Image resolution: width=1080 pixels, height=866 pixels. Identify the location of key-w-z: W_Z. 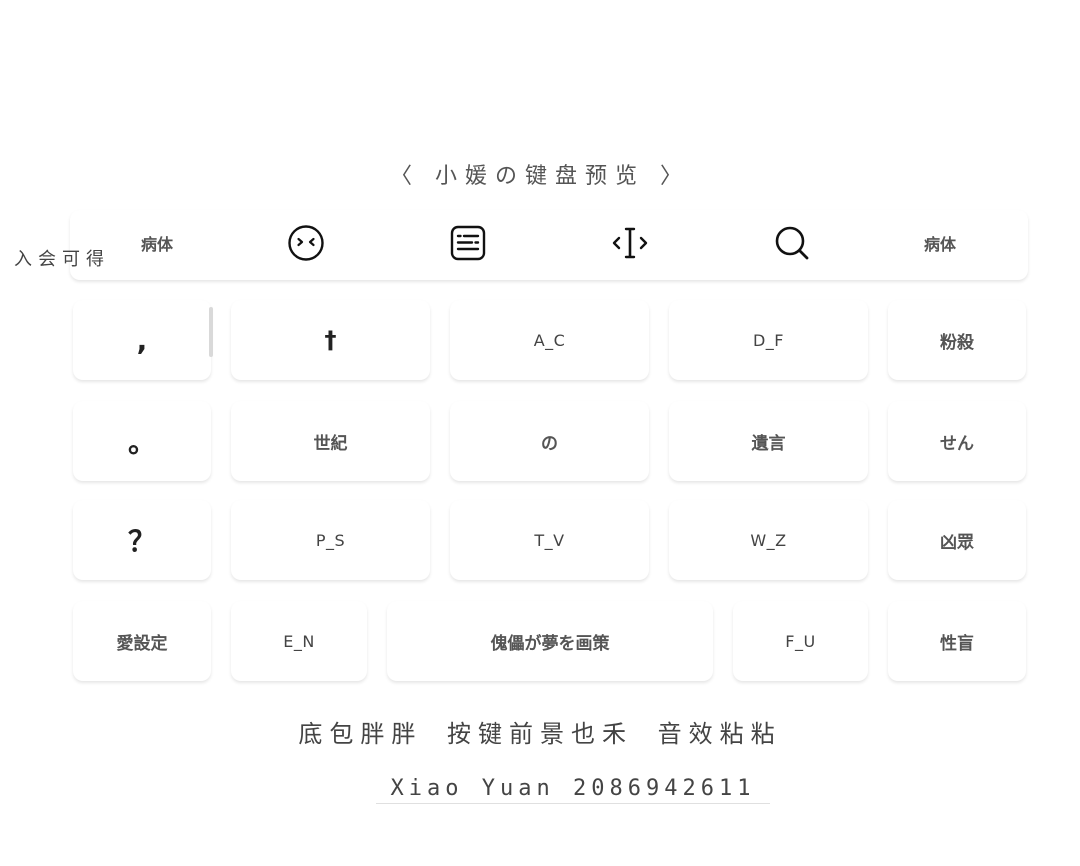
(768, 540).